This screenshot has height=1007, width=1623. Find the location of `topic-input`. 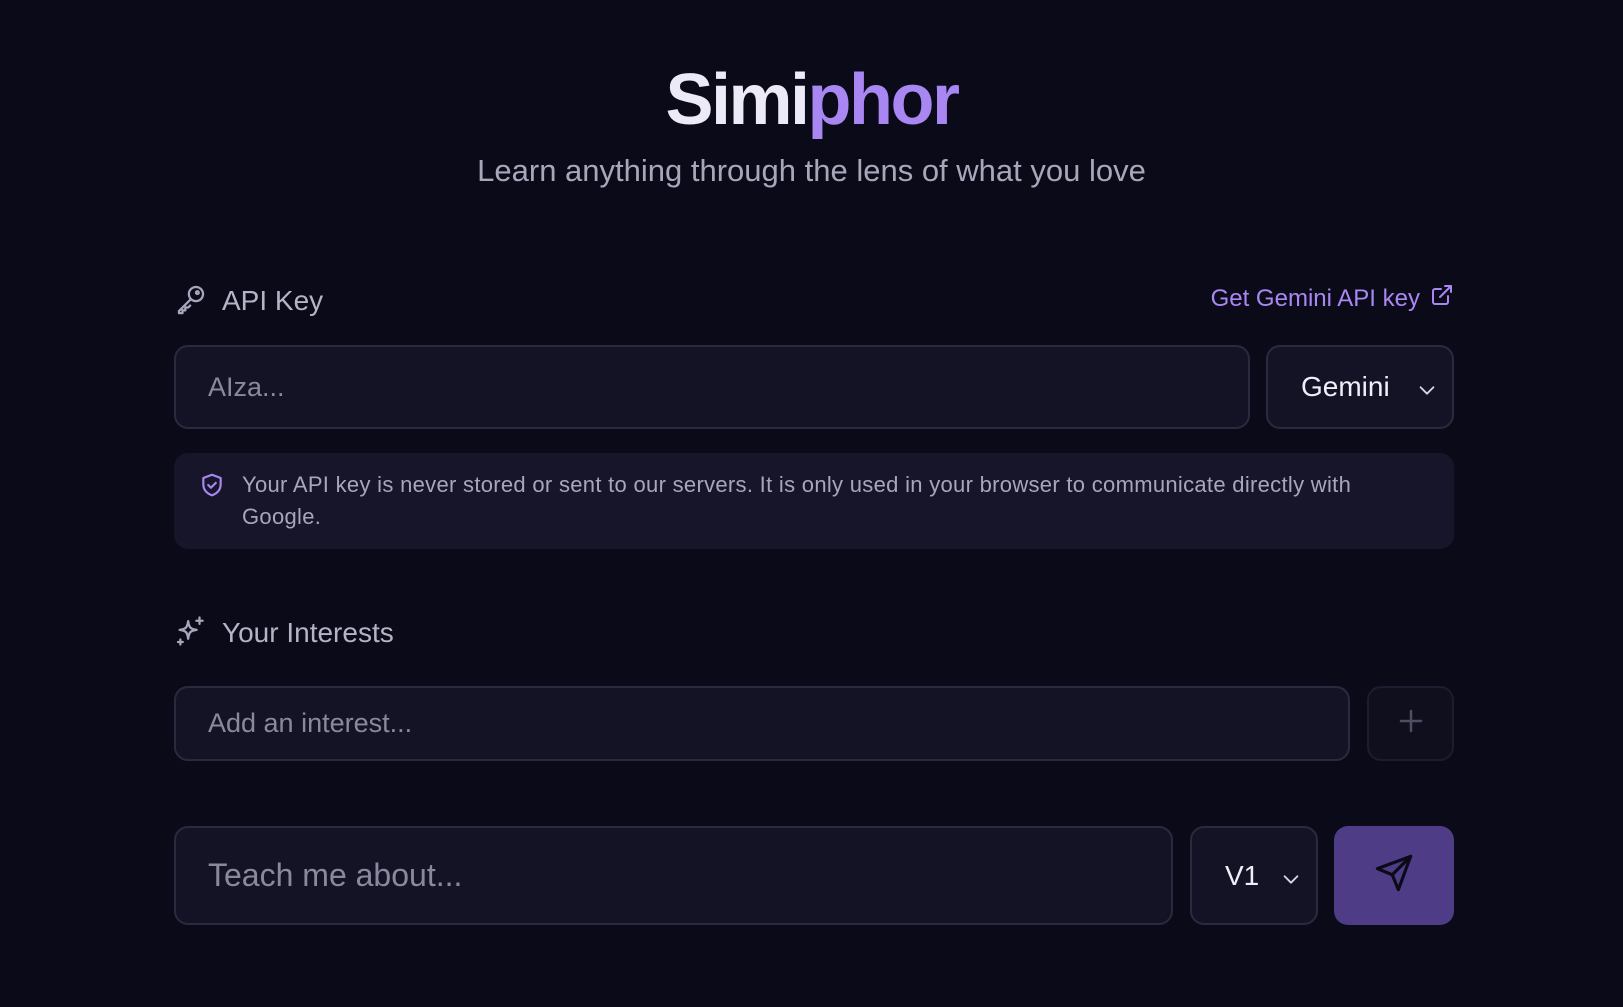

topic-input is located at coordinates (673, 875).